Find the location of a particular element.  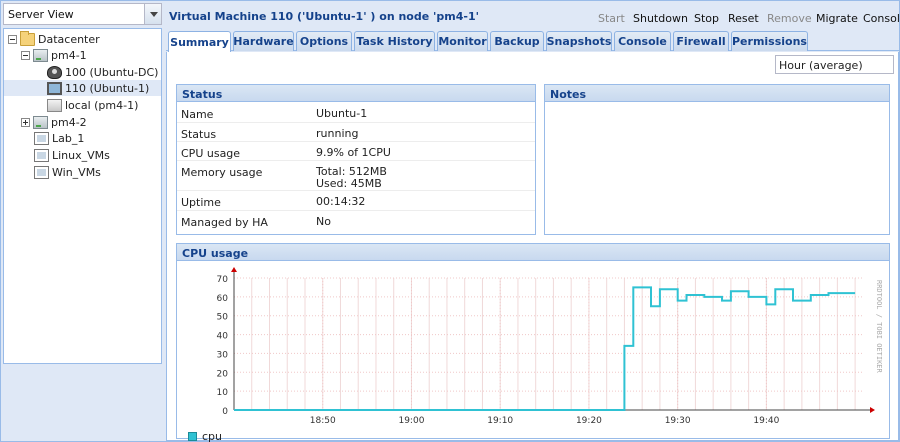

tab-firewall: Firewall is located at coordinates (701, 41).